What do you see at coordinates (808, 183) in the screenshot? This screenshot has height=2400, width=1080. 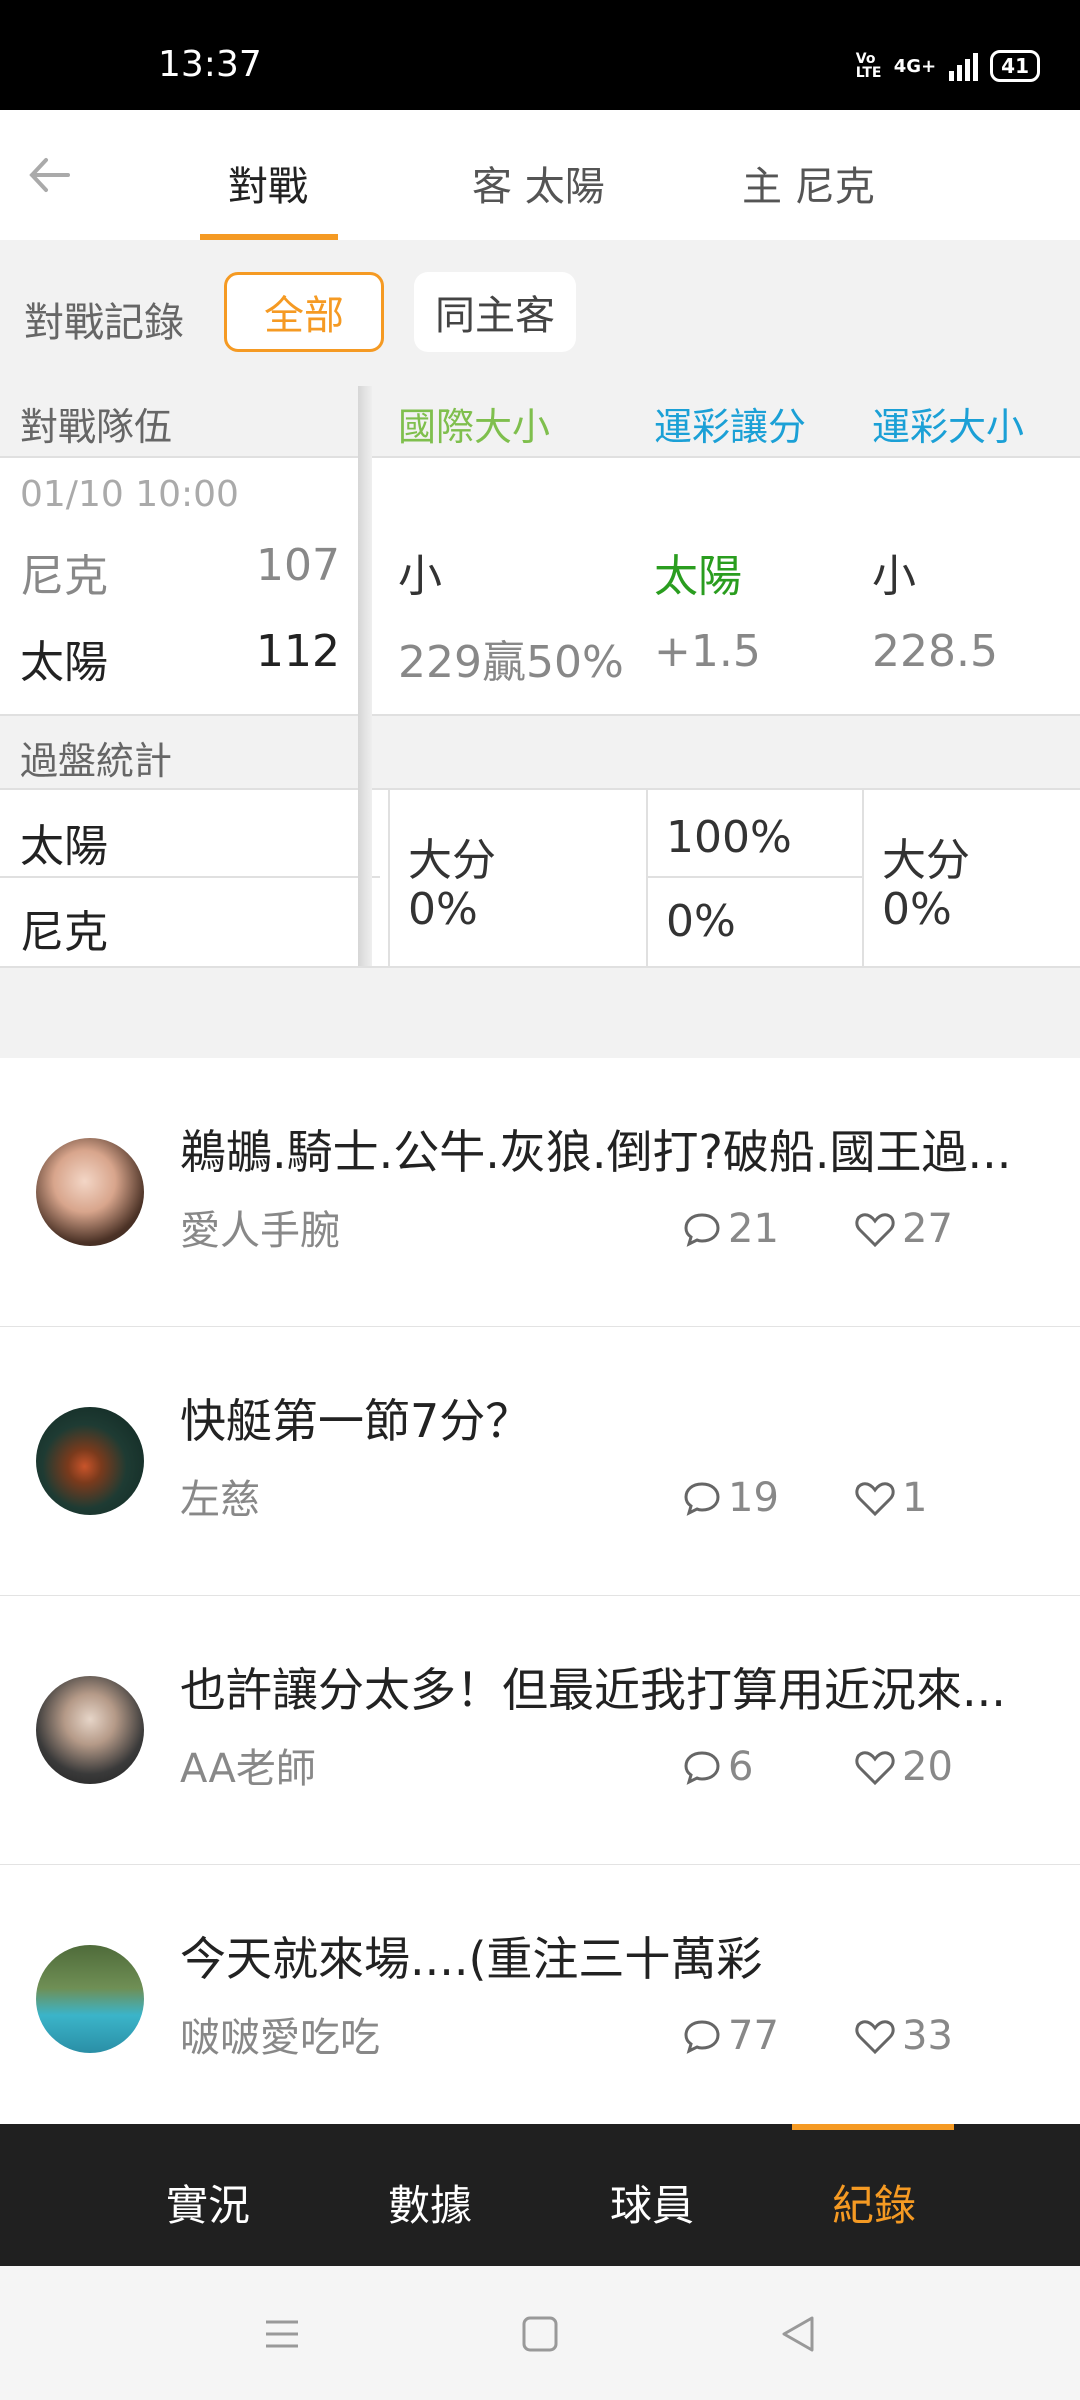 I see `tab-home-team: 主 尼克` at bounding box center [808, 183].